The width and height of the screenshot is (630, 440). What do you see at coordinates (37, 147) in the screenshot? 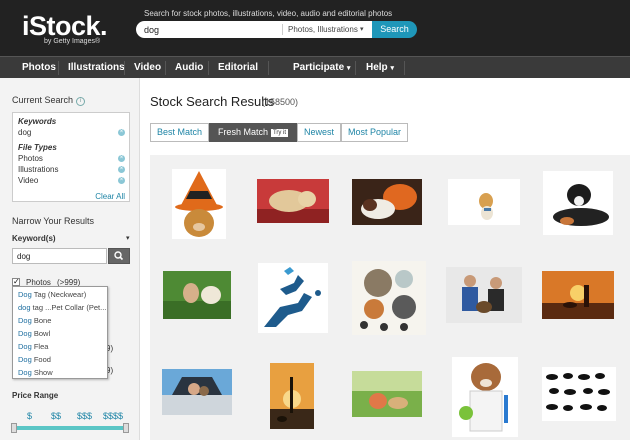
I see `file-types-label: File Types` at bounding box center [37, 147].